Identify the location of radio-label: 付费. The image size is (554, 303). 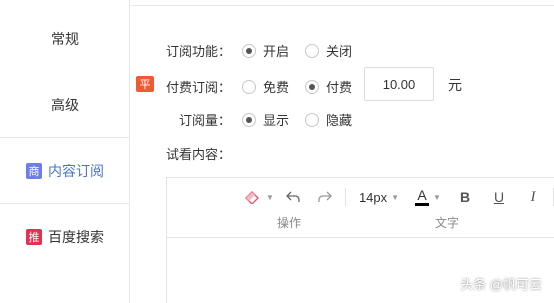
(339, 87).